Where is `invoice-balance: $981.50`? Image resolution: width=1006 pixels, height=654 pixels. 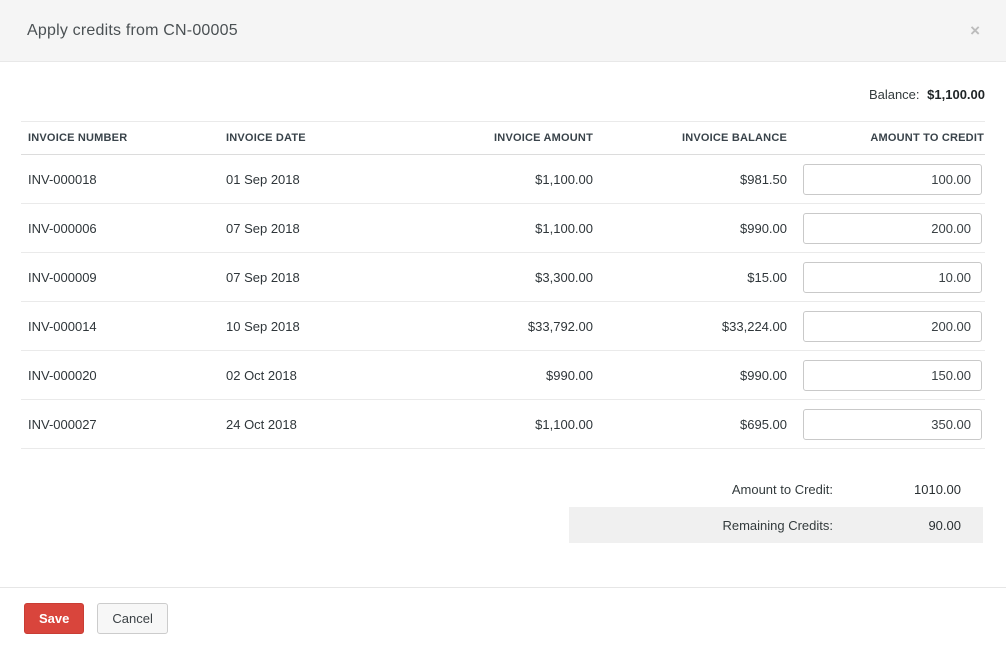
invoice-balance: $981.50 is located at coordinates (691, 179).